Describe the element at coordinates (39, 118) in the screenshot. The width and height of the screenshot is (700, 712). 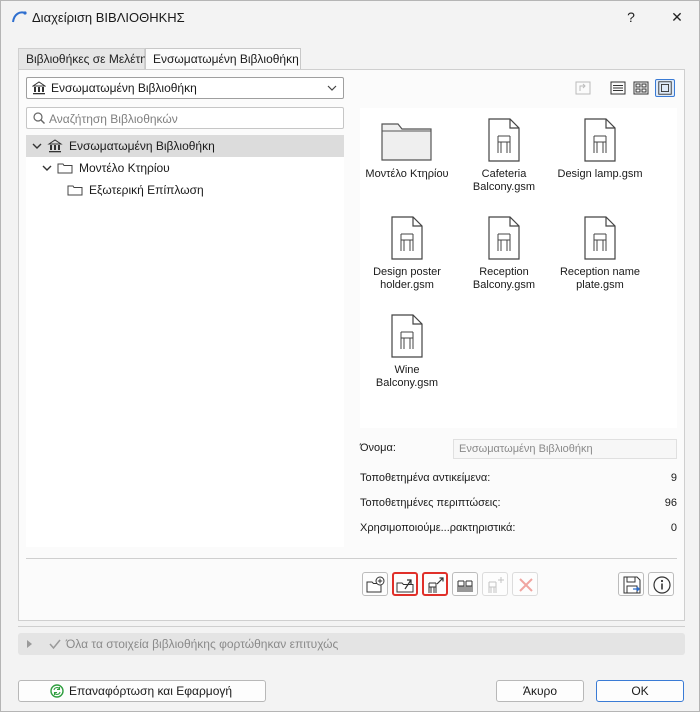
I see `search-icon` at that location.